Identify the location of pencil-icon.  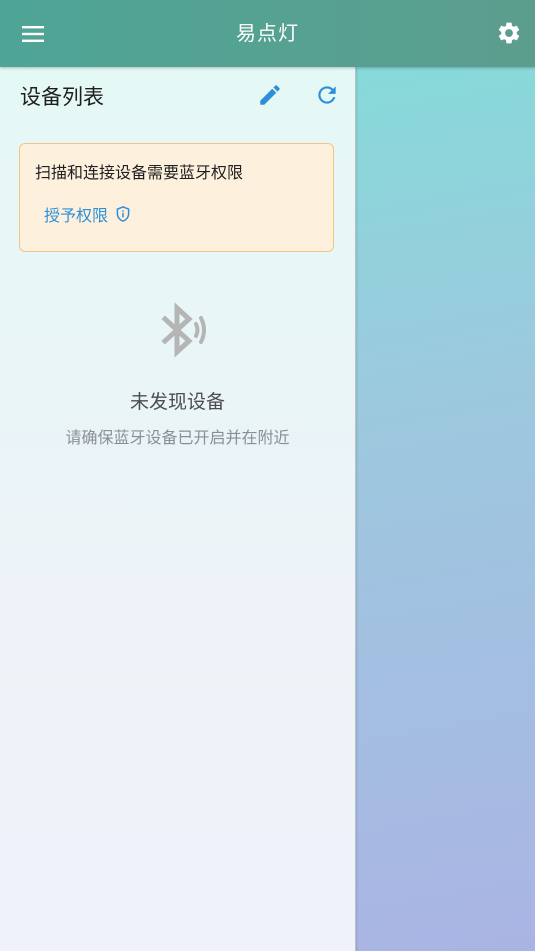
(270, 95).